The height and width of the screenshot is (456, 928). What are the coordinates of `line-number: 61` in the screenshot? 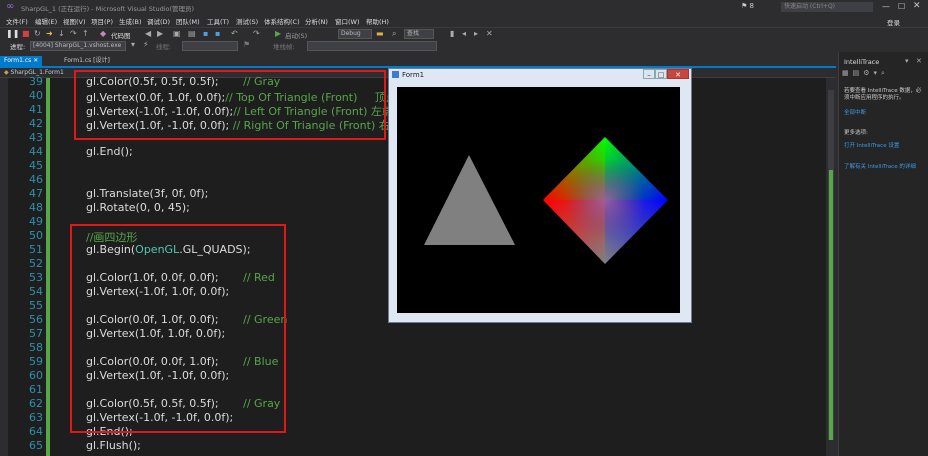 It's located at (36, 389).